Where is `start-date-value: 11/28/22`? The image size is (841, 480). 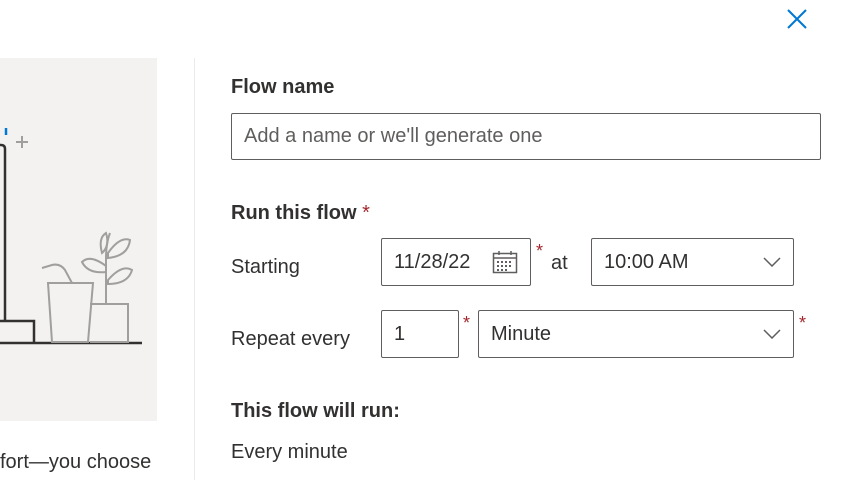 start-date-value: 11/28/22 is located at coordinates (432, 261).